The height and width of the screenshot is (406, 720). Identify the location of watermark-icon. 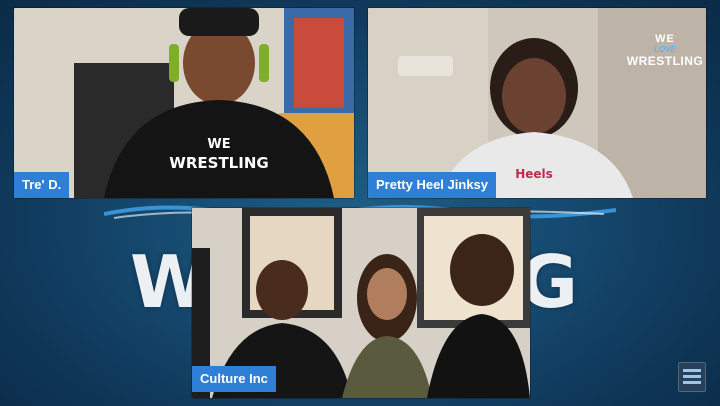
(692, 376).